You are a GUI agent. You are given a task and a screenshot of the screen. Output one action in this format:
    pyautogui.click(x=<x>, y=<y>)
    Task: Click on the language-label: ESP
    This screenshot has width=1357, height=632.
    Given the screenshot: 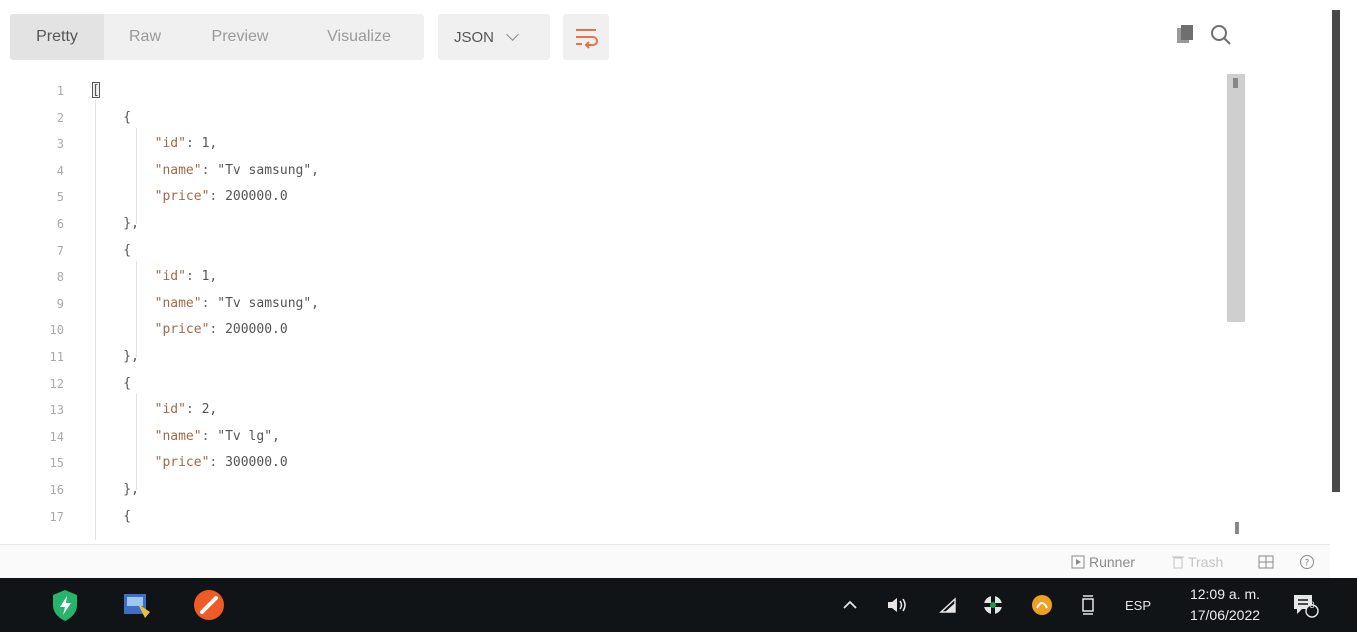 What is the action you would take?
    pyautogui.click(x=1138, y=605)
    